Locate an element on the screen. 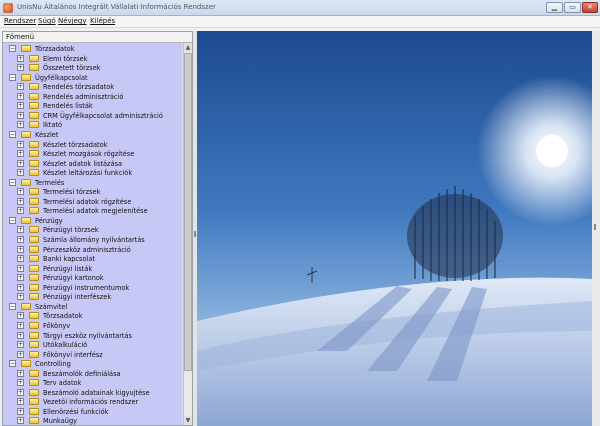  scroll-thumb is located at coordinates (188, 212).